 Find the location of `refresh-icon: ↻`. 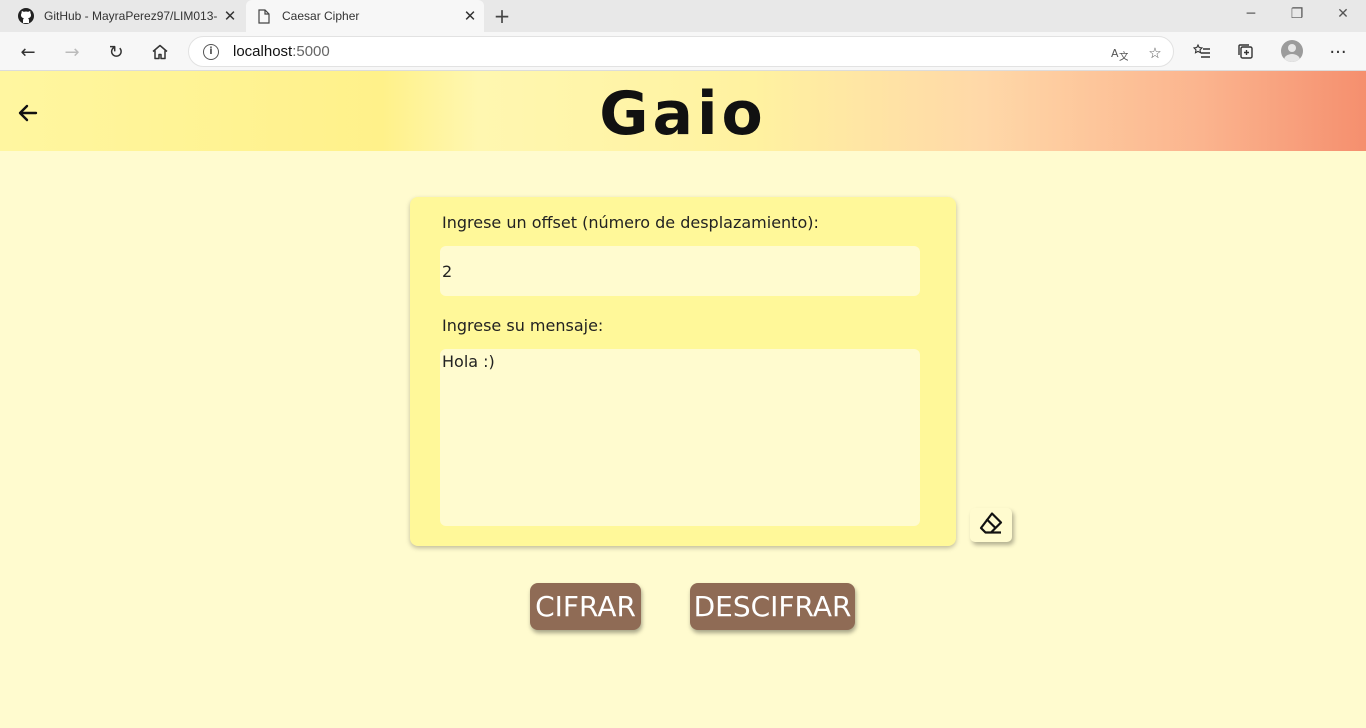

refresh-icon: ↻ is located at coordinates (116, 52).